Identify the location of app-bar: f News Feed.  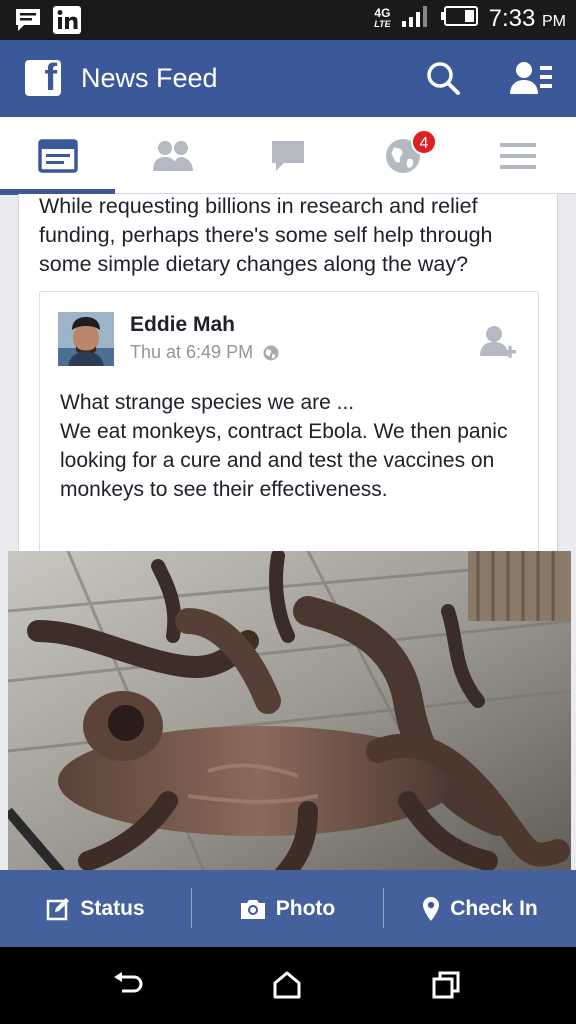
(288, 78).